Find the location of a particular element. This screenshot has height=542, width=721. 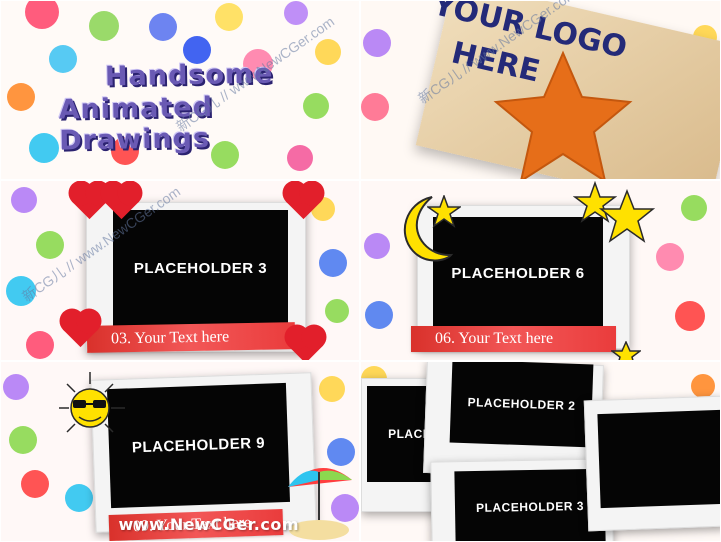

placeholder-6: PLACEHOLDER 6 is located at coordinates (518, 273).